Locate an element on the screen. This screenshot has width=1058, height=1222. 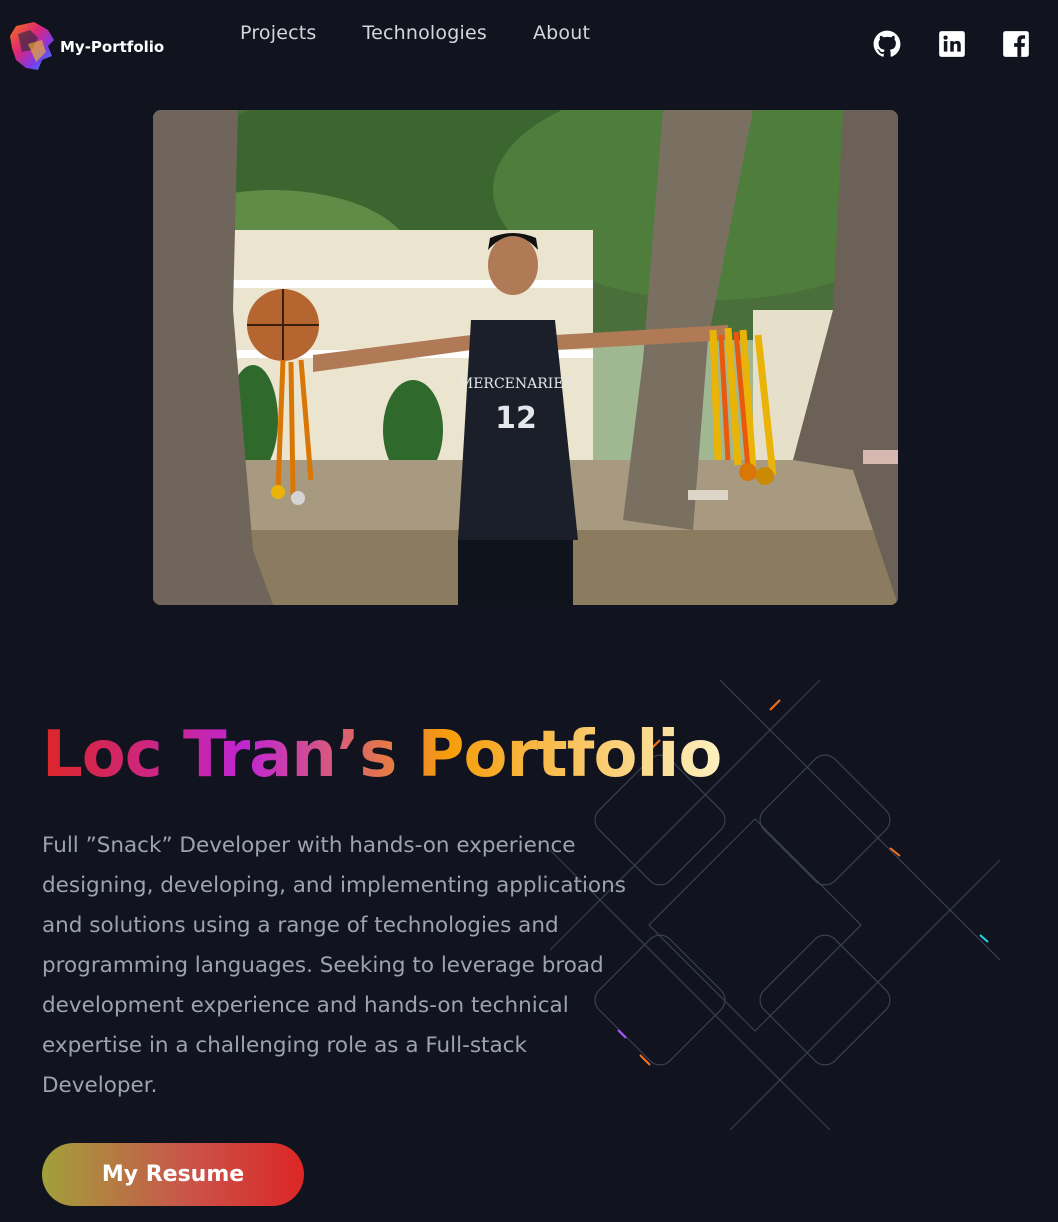
logo-link: My-Portfolio is located at coordinates (86, 46).